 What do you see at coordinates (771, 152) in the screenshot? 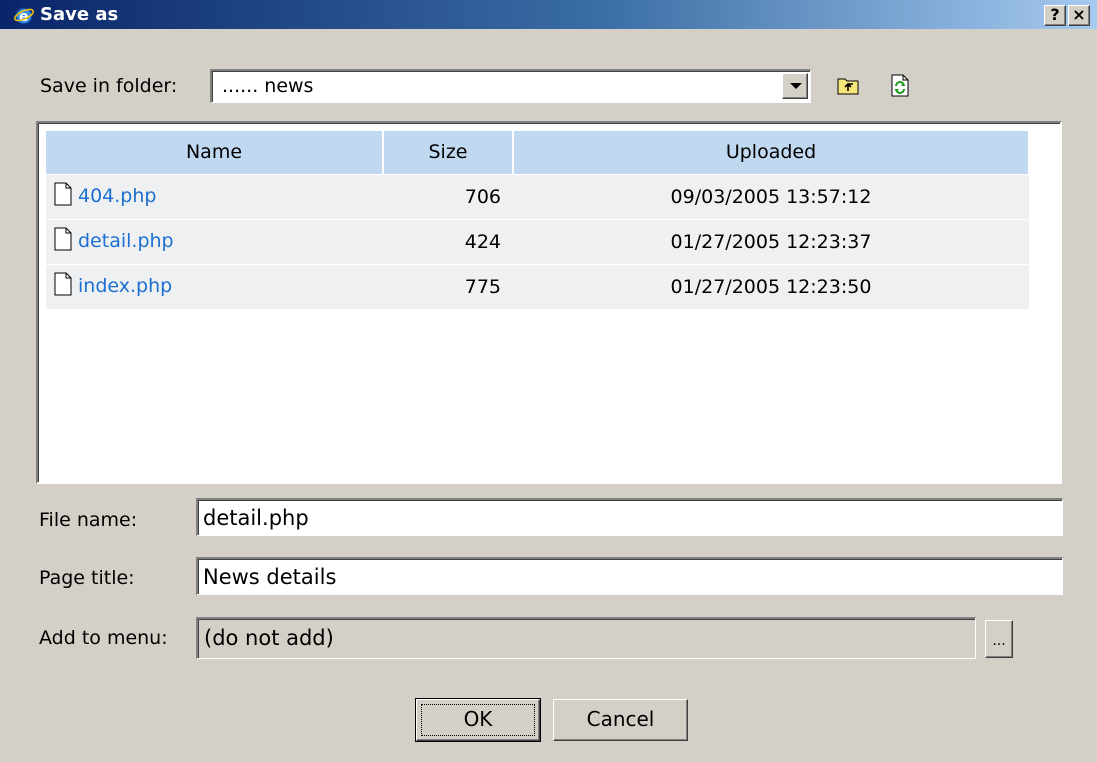
I see `column-header-uploaded: Uploaded` at bounding box center [771, 152].